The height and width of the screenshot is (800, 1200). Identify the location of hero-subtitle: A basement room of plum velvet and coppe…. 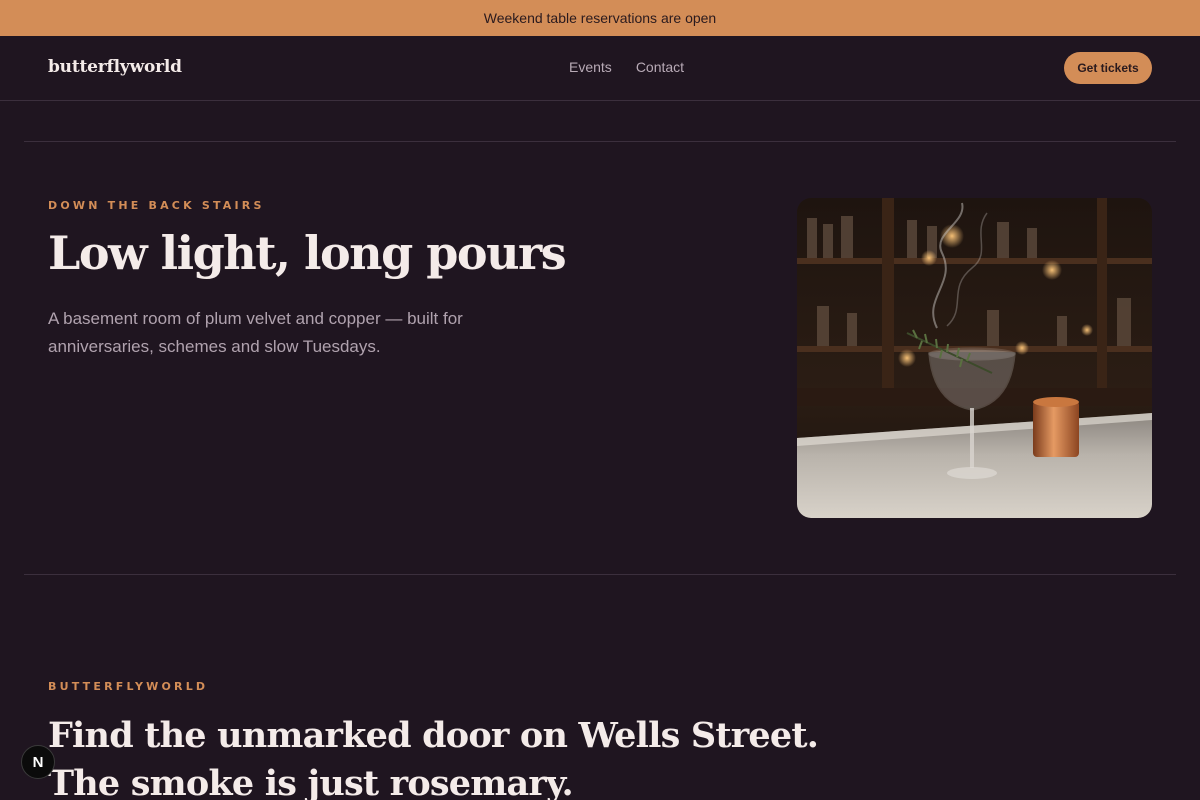
(255, 332).